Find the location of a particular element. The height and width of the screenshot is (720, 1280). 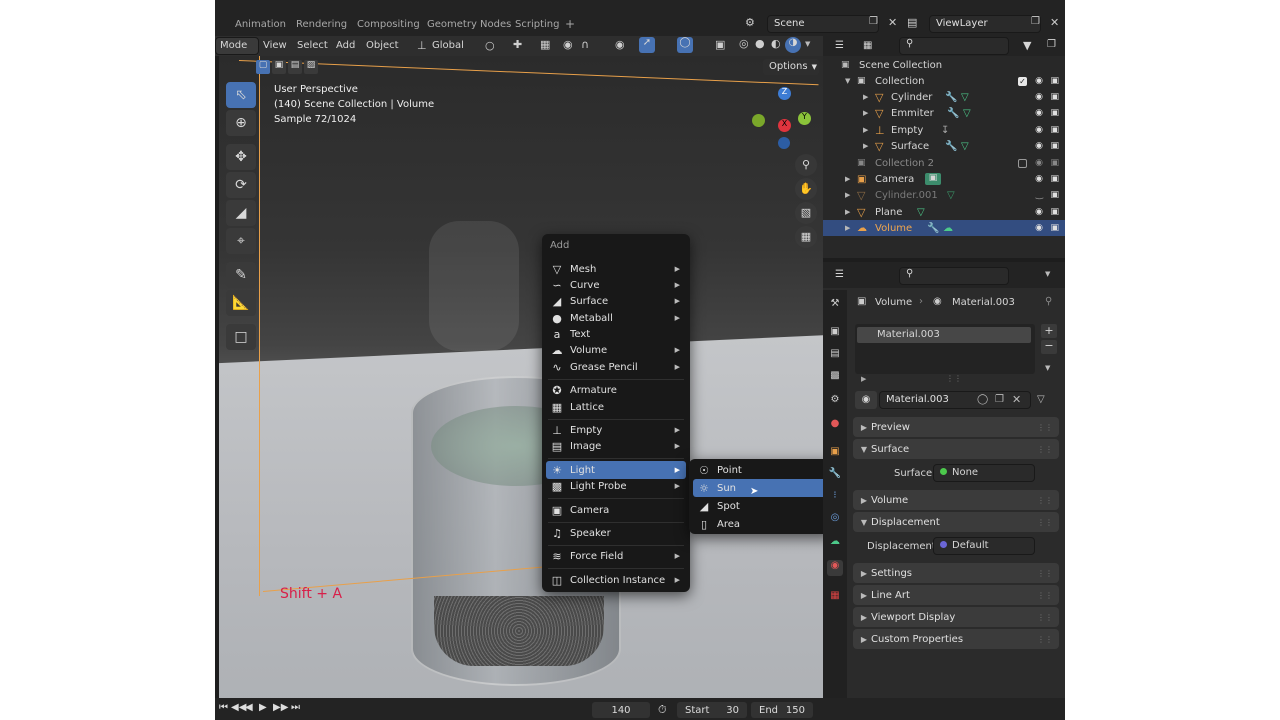

outliner-row-selected: ▶ ☁ Volume 🔧 ☁ ◉ ▣ is located at coordinates (944, 228).